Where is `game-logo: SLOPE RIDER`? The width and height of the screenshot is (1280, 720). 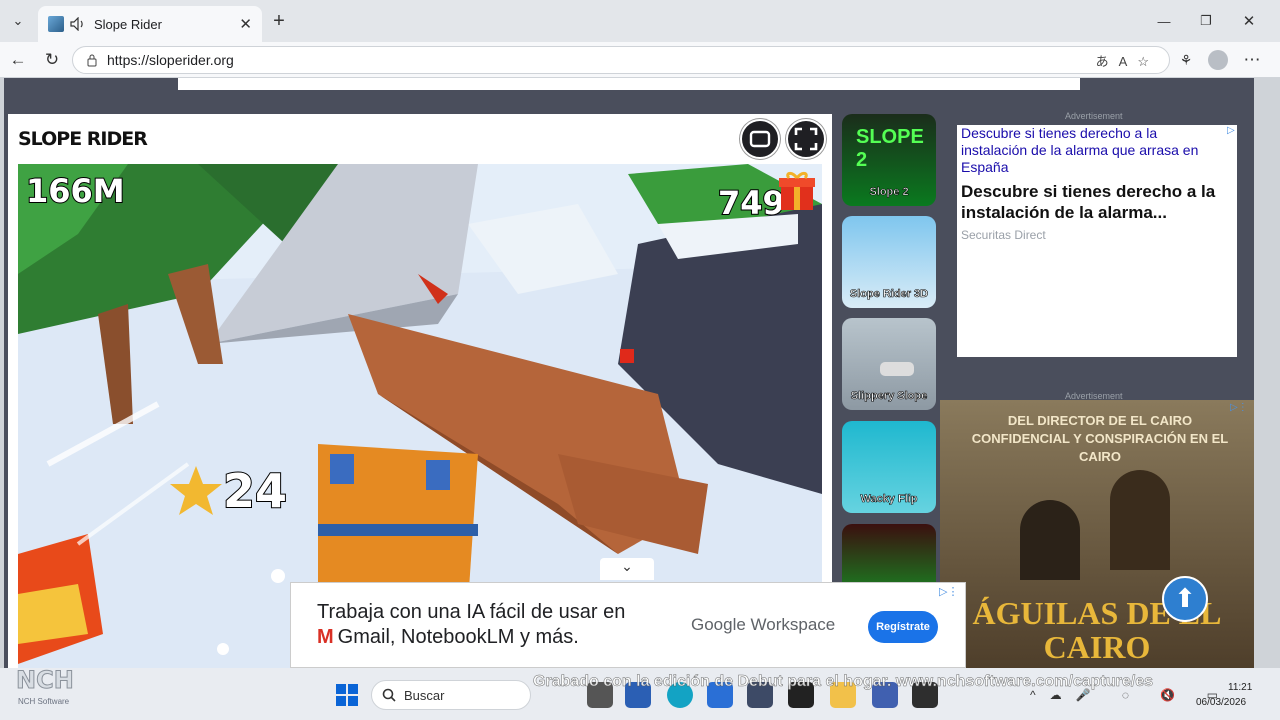
game-logo: SLOPE RIDER is located at coordinates (83, 139).